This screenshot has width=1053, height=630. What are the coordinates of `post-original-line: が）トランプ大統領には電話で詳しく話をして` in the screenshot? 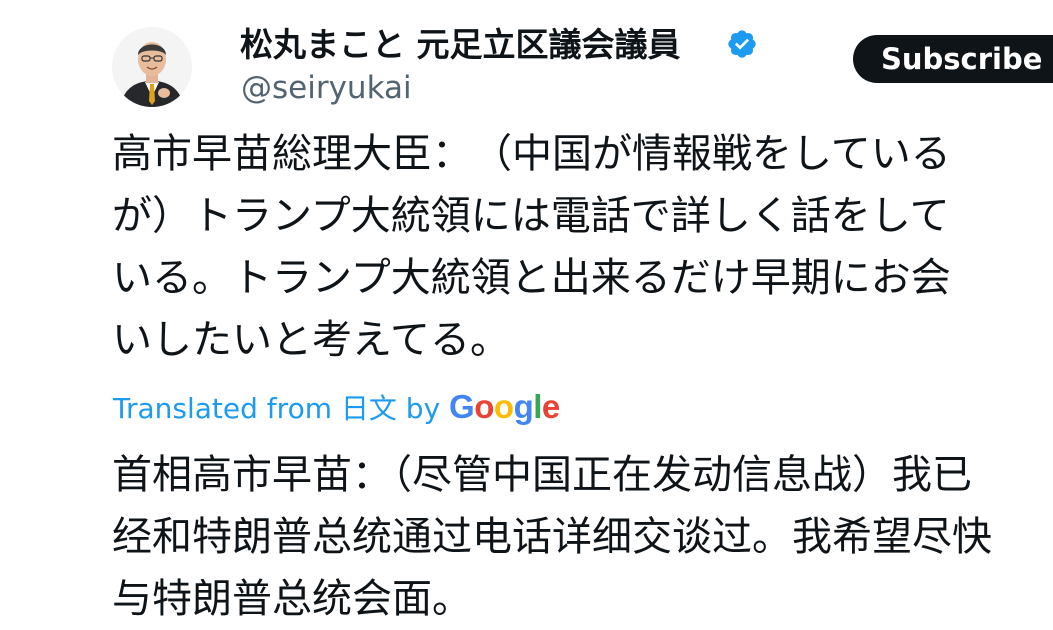 It's located at (531, 216).